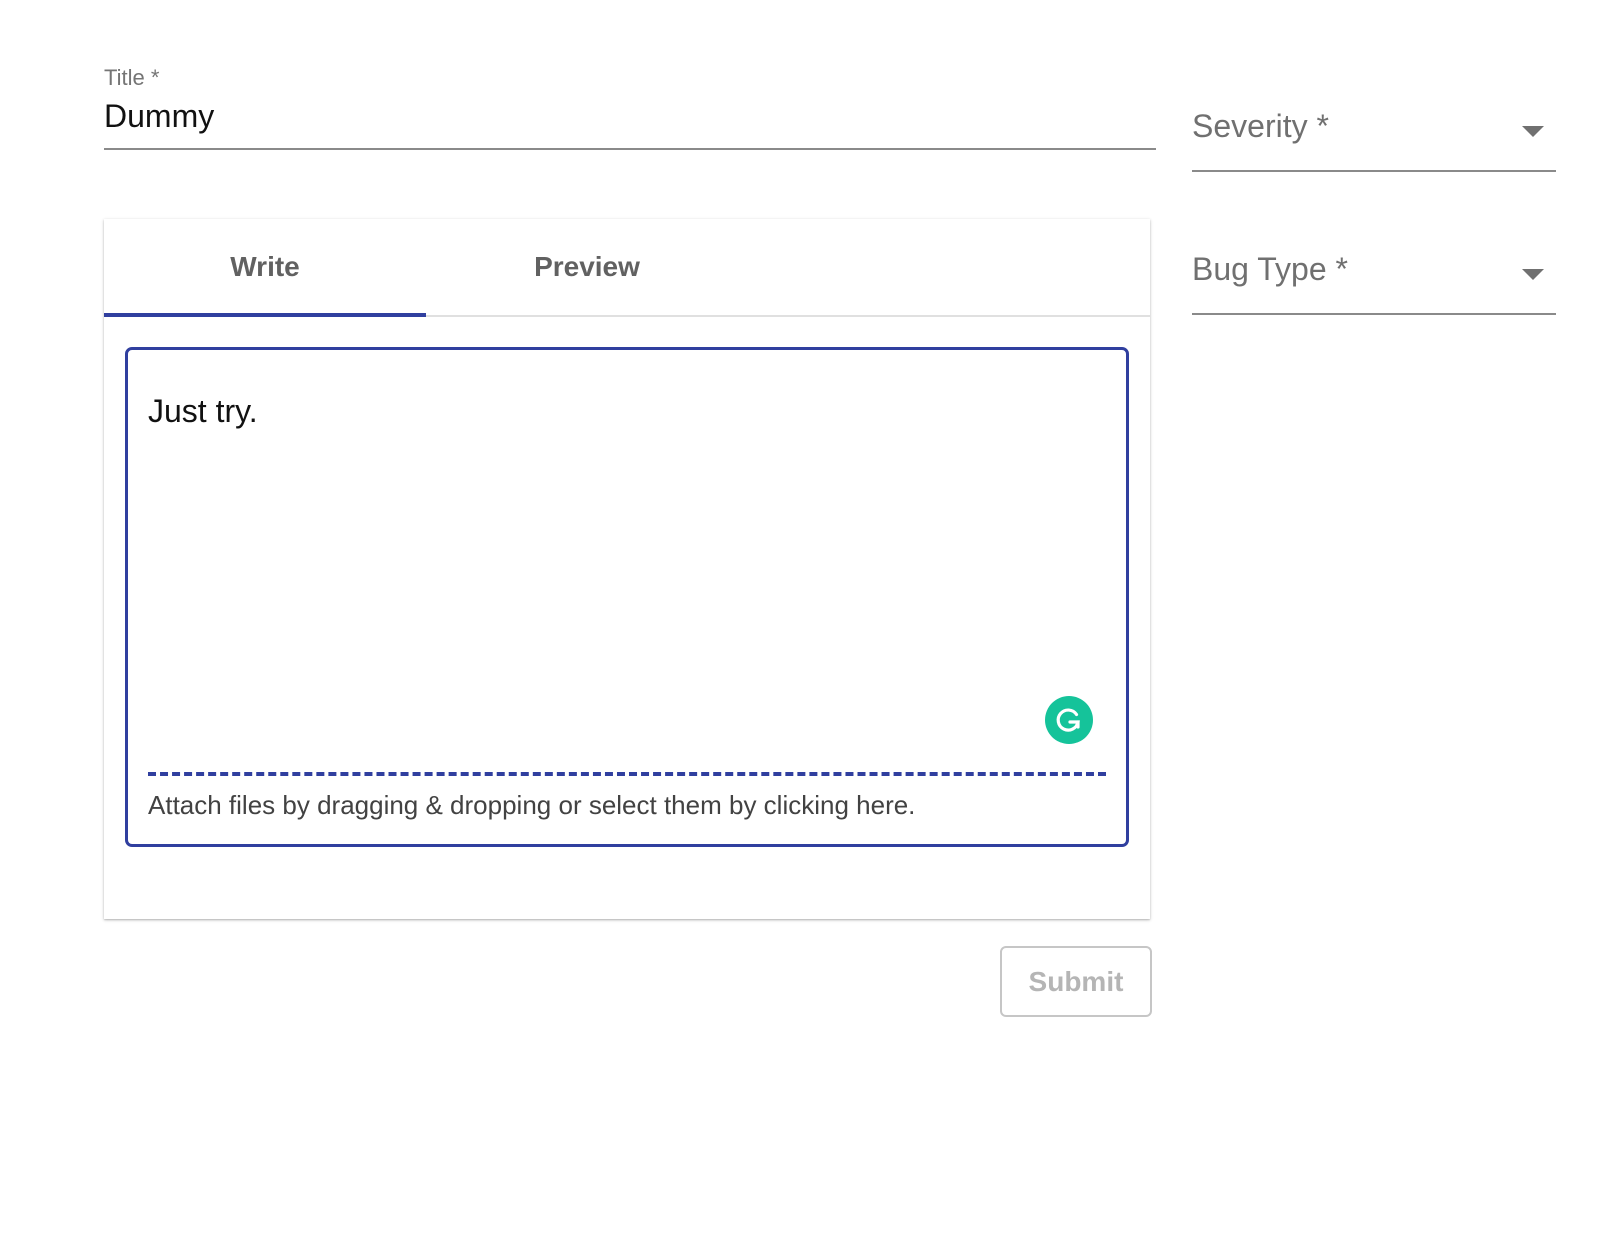 This screenshot has height=1242, width=1612. I want to click on severity-underline, so click(1374, 171).